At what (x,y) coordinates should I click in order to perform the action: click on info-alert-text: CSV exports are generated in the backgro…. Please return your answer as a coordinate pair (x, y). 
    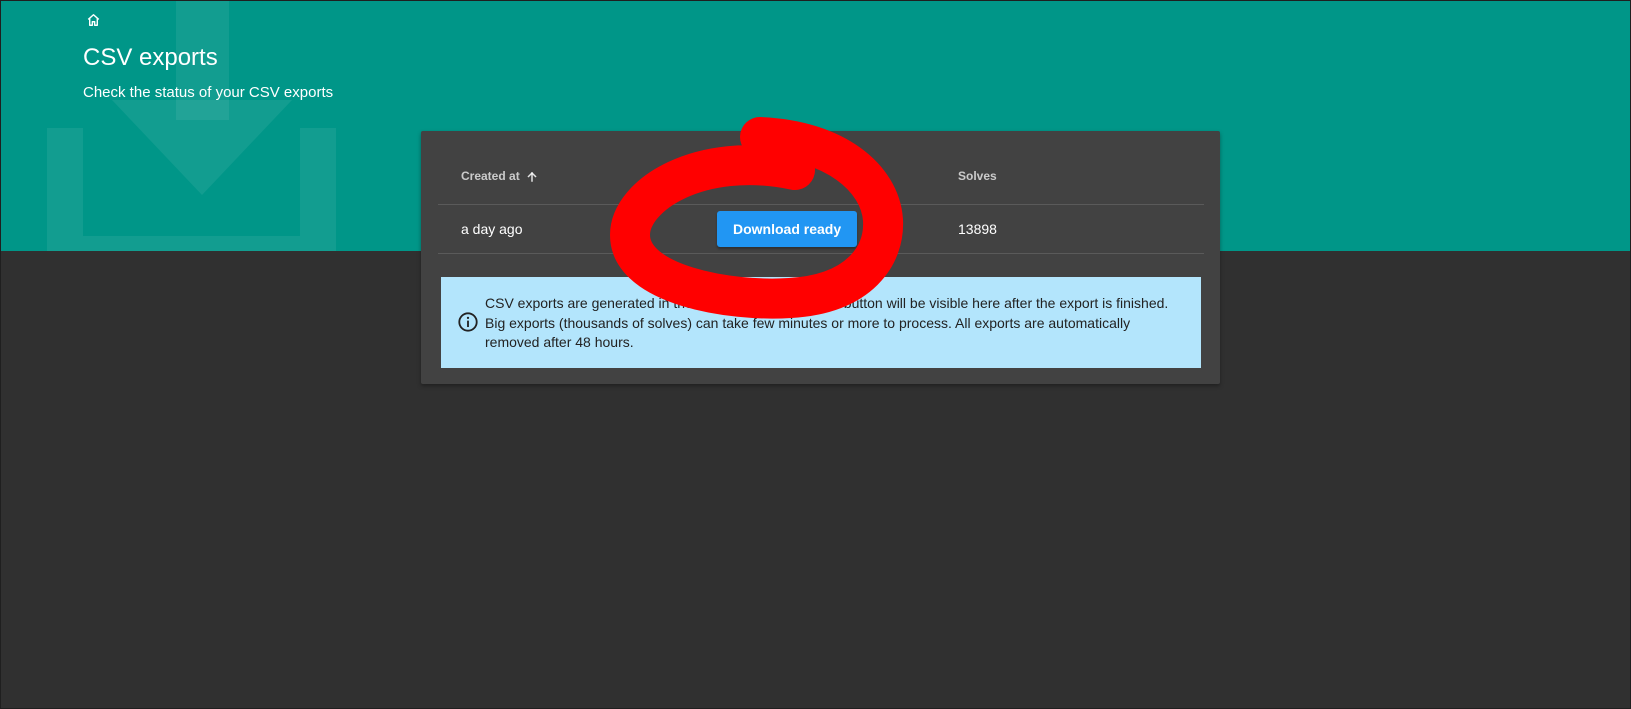
    Looking at the image, I should click on (827, 322).